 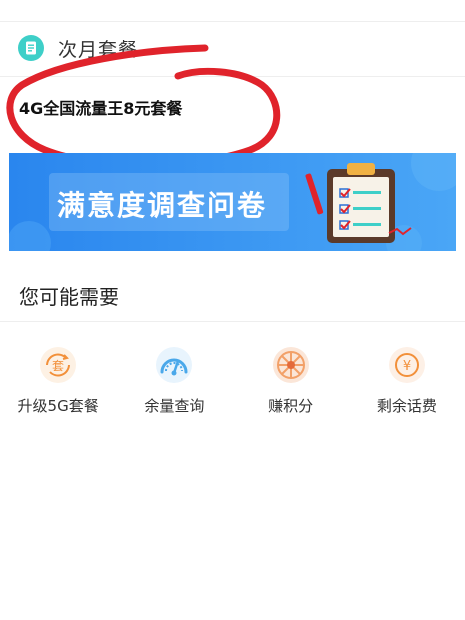 What do you see at coordinates (174, 365) in the screenshot?
I see `gauge-icon` at bounding box center [174, 365].